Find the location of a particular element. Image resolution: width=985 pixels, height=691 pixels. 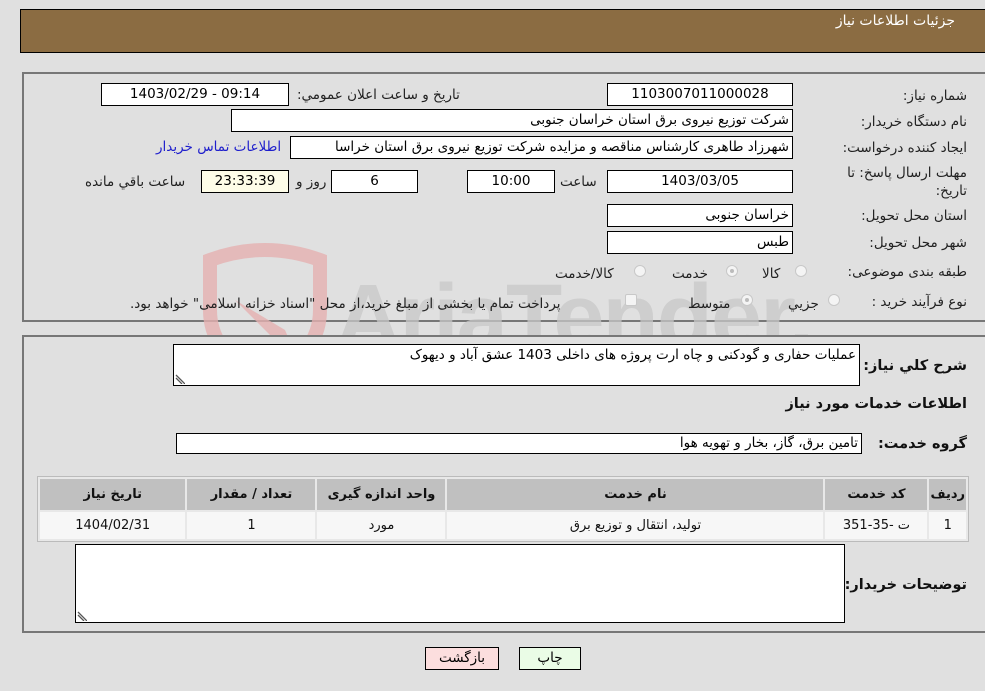

province-field: خراسان جنوبی is located at coordinates (700, 215).